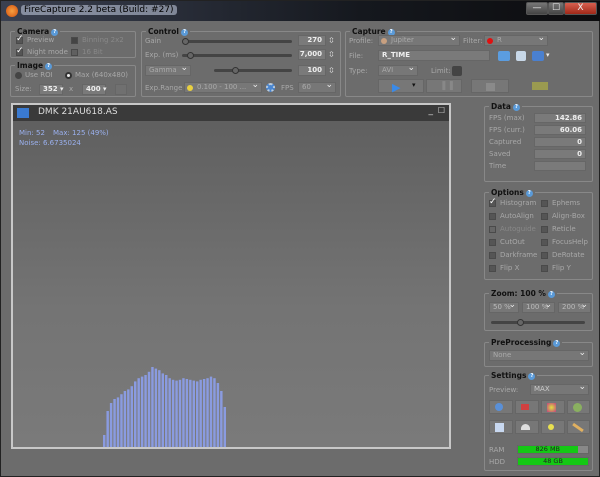  What do you see at coordinates (538, 307) in the screenshot?
I see `zoom-100-button: 100 %` at bounding box center [538, 307].